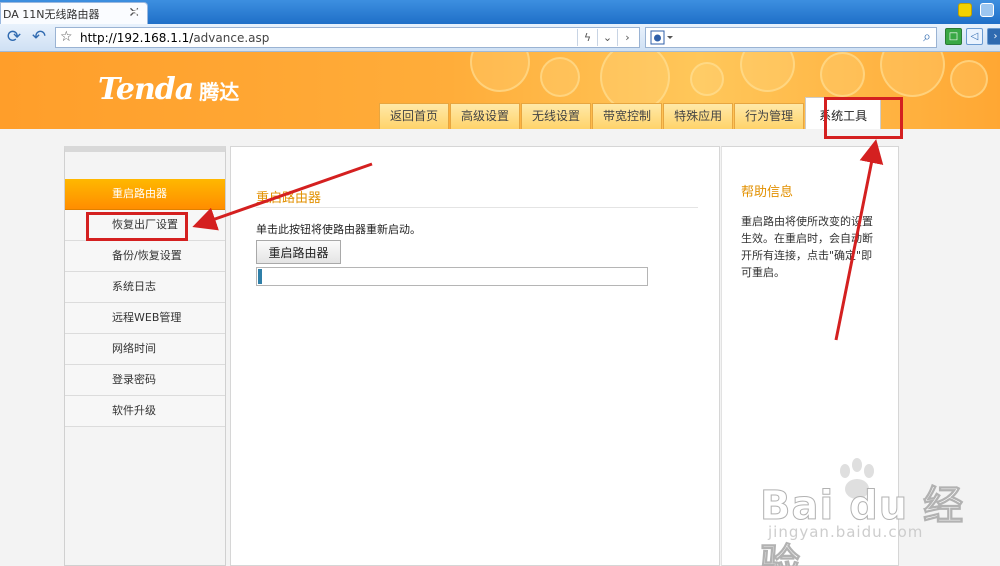 The image size is (1000, 566). I want to click on reboot-progress-bar, so click(452, 276).